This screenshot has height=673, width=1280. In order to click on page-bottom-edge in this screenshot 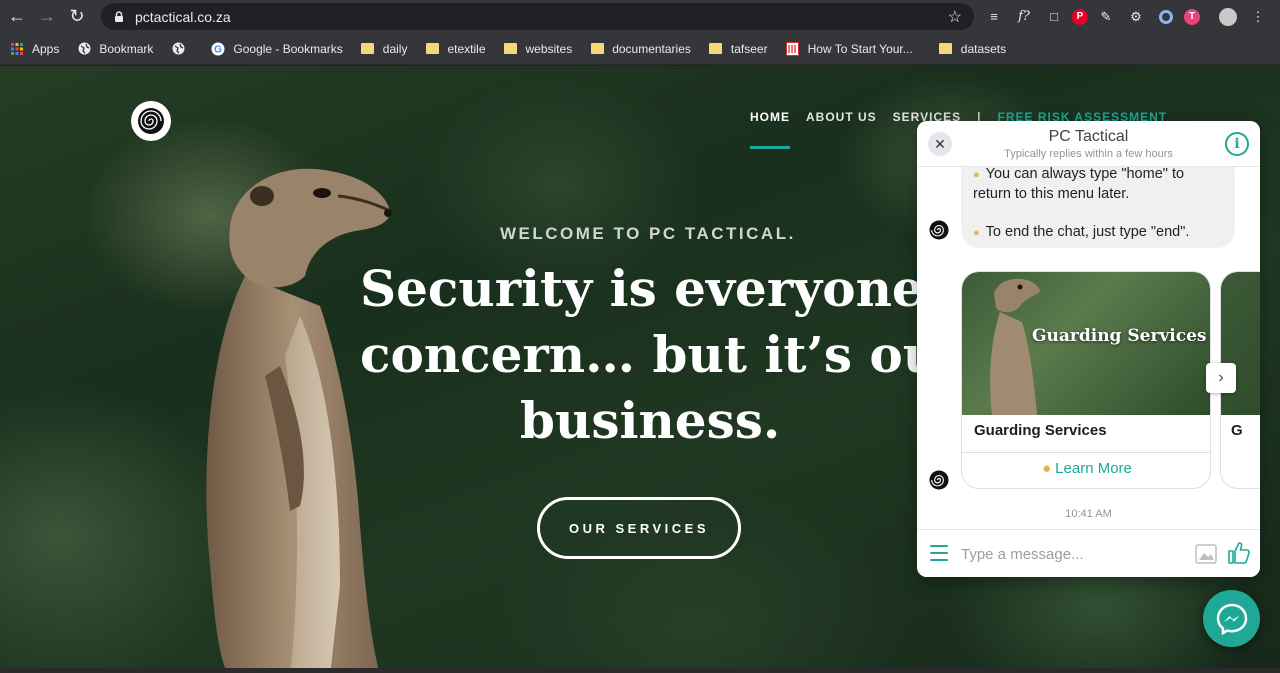, I will do `click(640, 670)`.